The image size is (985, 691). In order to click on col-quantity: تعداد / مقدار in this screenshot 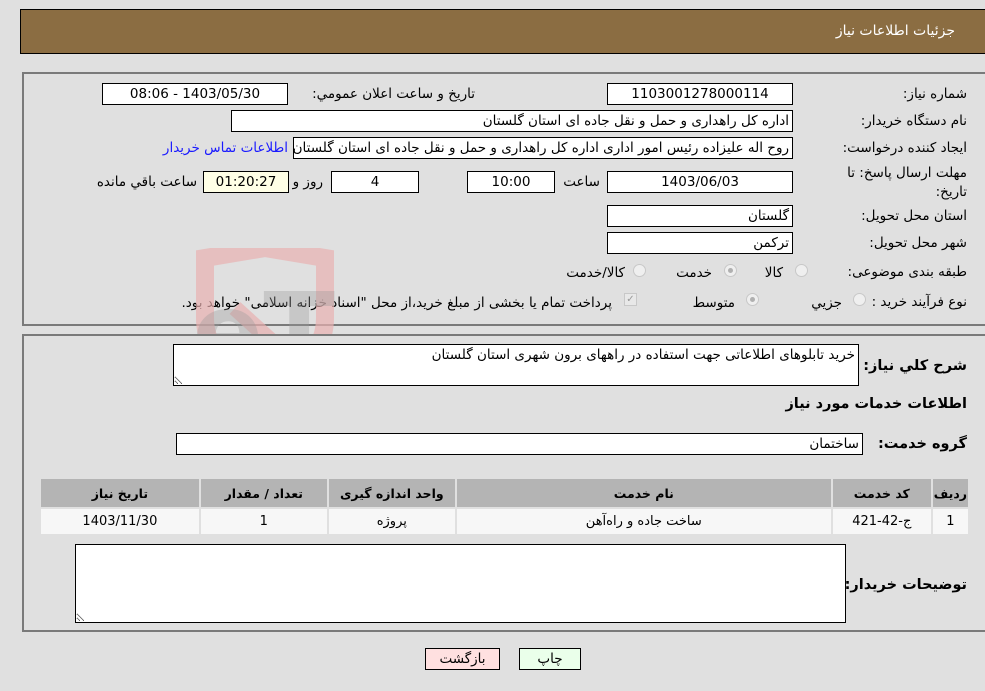, I will do `click(263, 493)`.